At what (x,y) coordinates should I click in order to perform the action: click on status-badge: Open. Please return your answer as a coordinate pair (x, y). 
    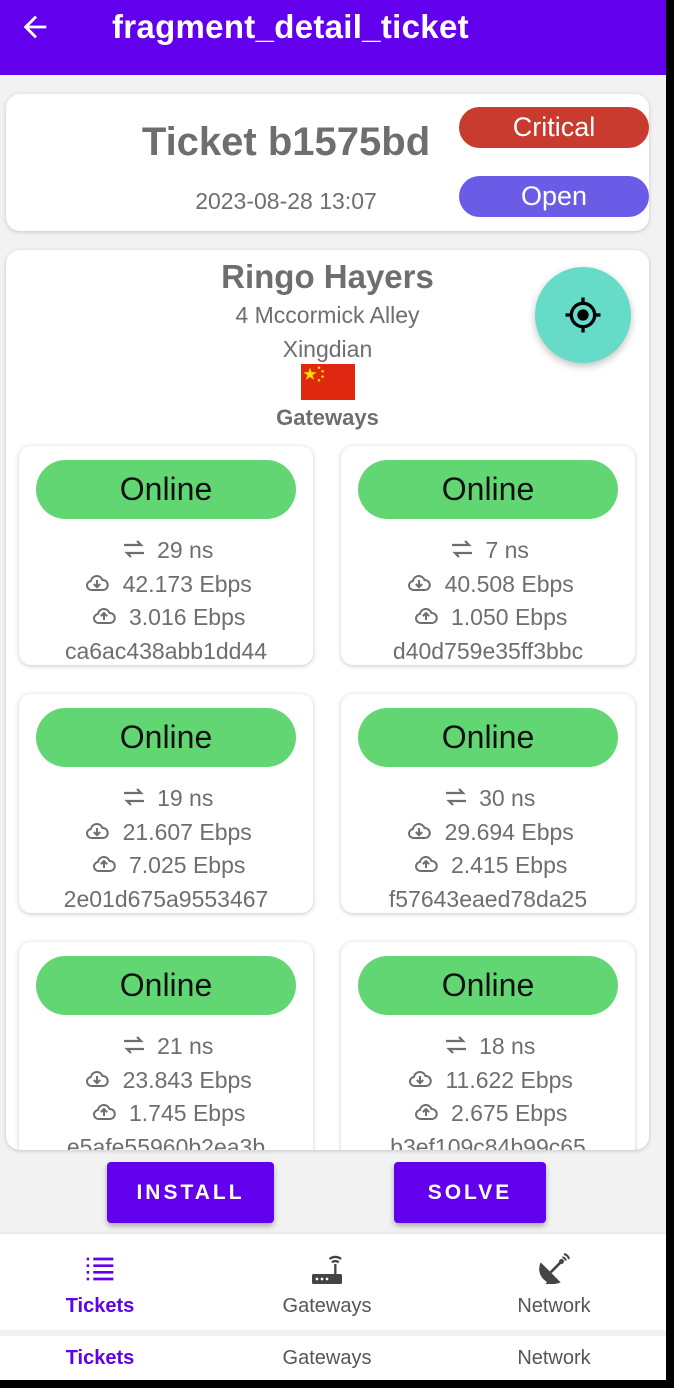
    Looking at the image, I should click on (554, 196).